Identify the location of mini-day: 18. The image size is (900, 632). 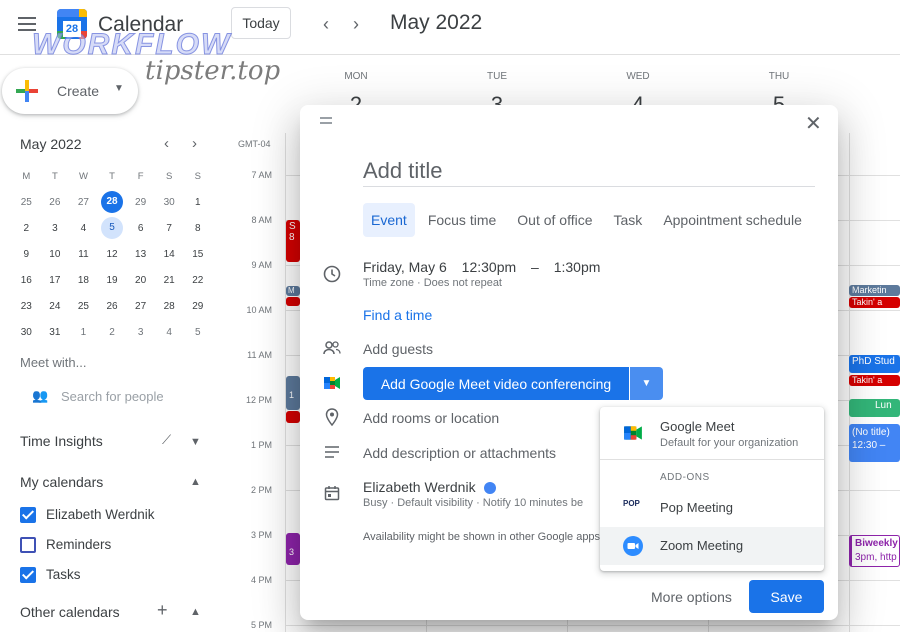
(83, 280).